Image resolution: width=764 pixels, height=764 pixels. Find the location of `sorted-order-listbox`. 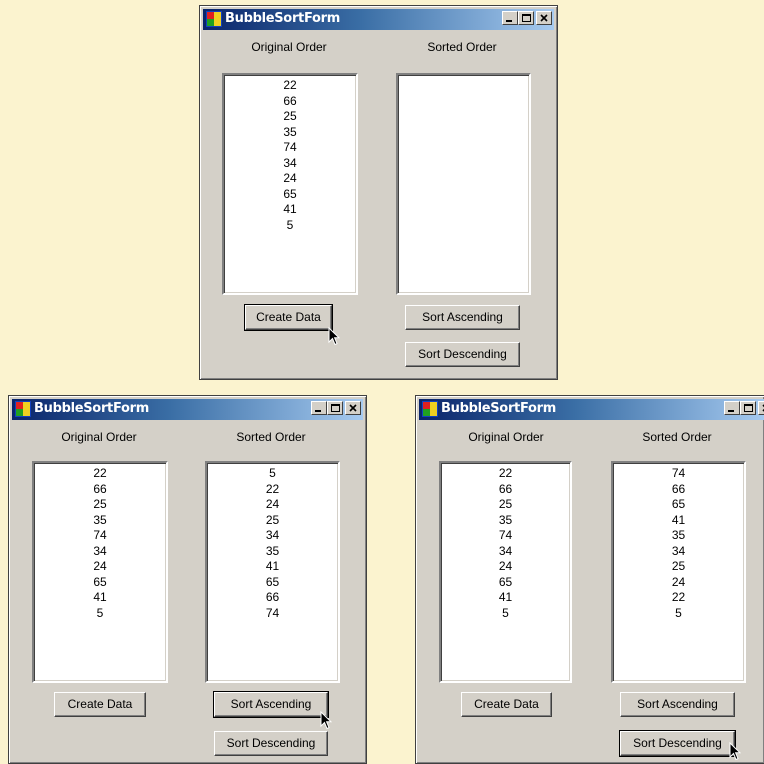

sorted-order-listbox is located at coordinates (463, 184).